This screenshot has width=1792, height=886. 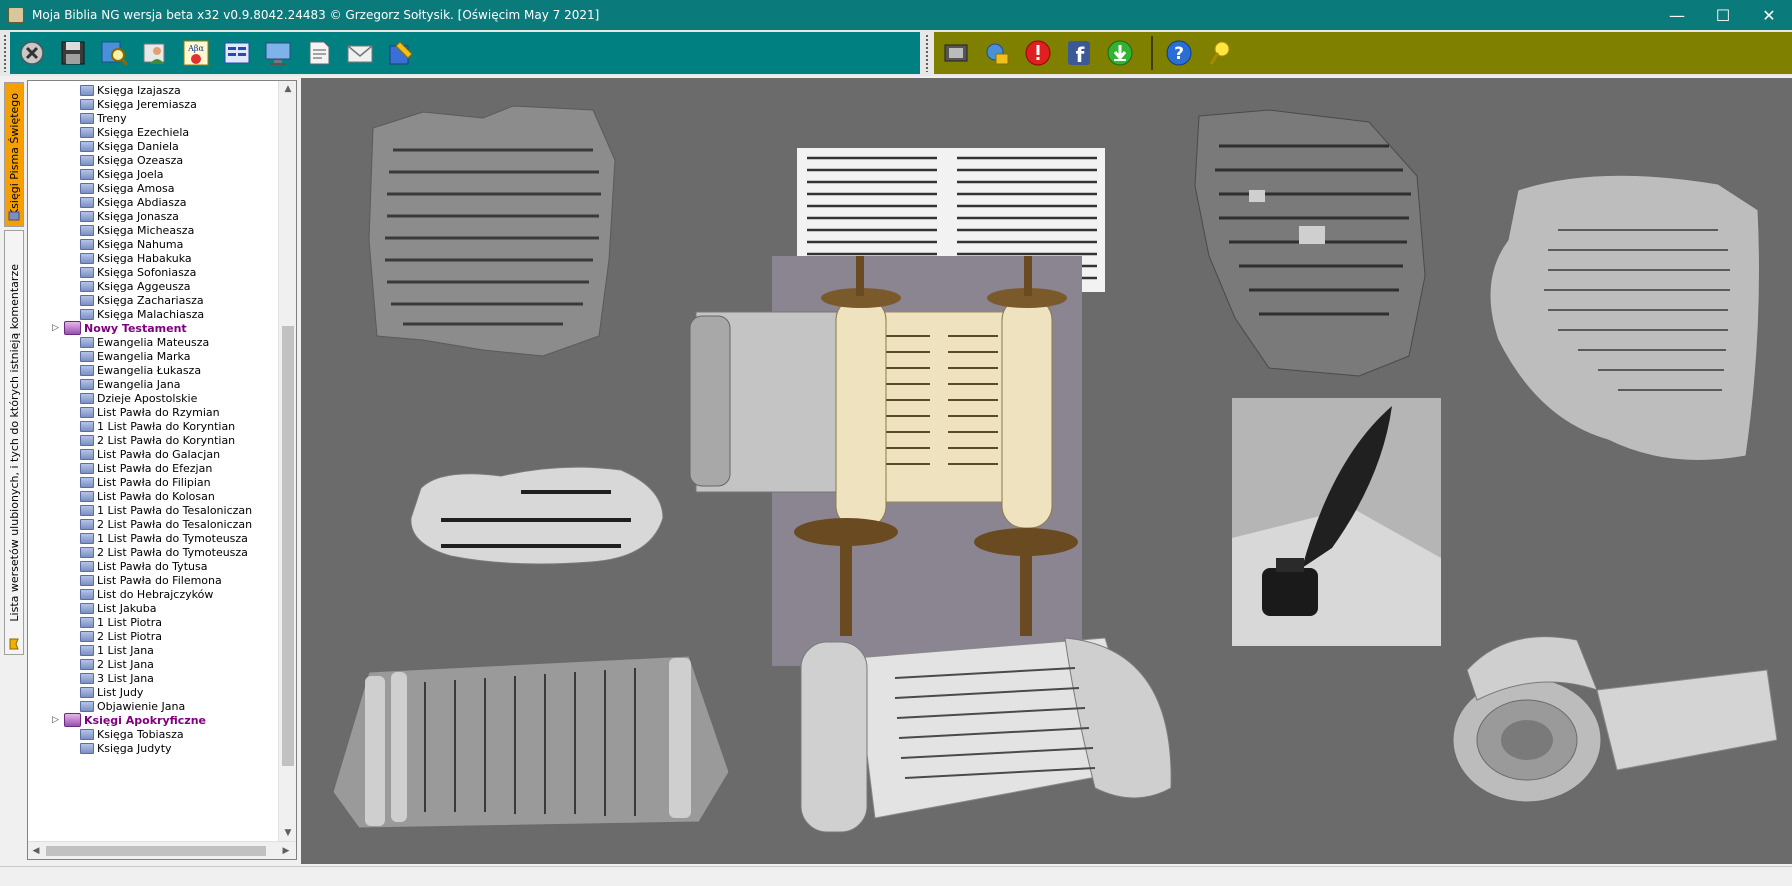 I want to click on scroll-right-arrow-icon: ▶, so click(x=286, y=850).